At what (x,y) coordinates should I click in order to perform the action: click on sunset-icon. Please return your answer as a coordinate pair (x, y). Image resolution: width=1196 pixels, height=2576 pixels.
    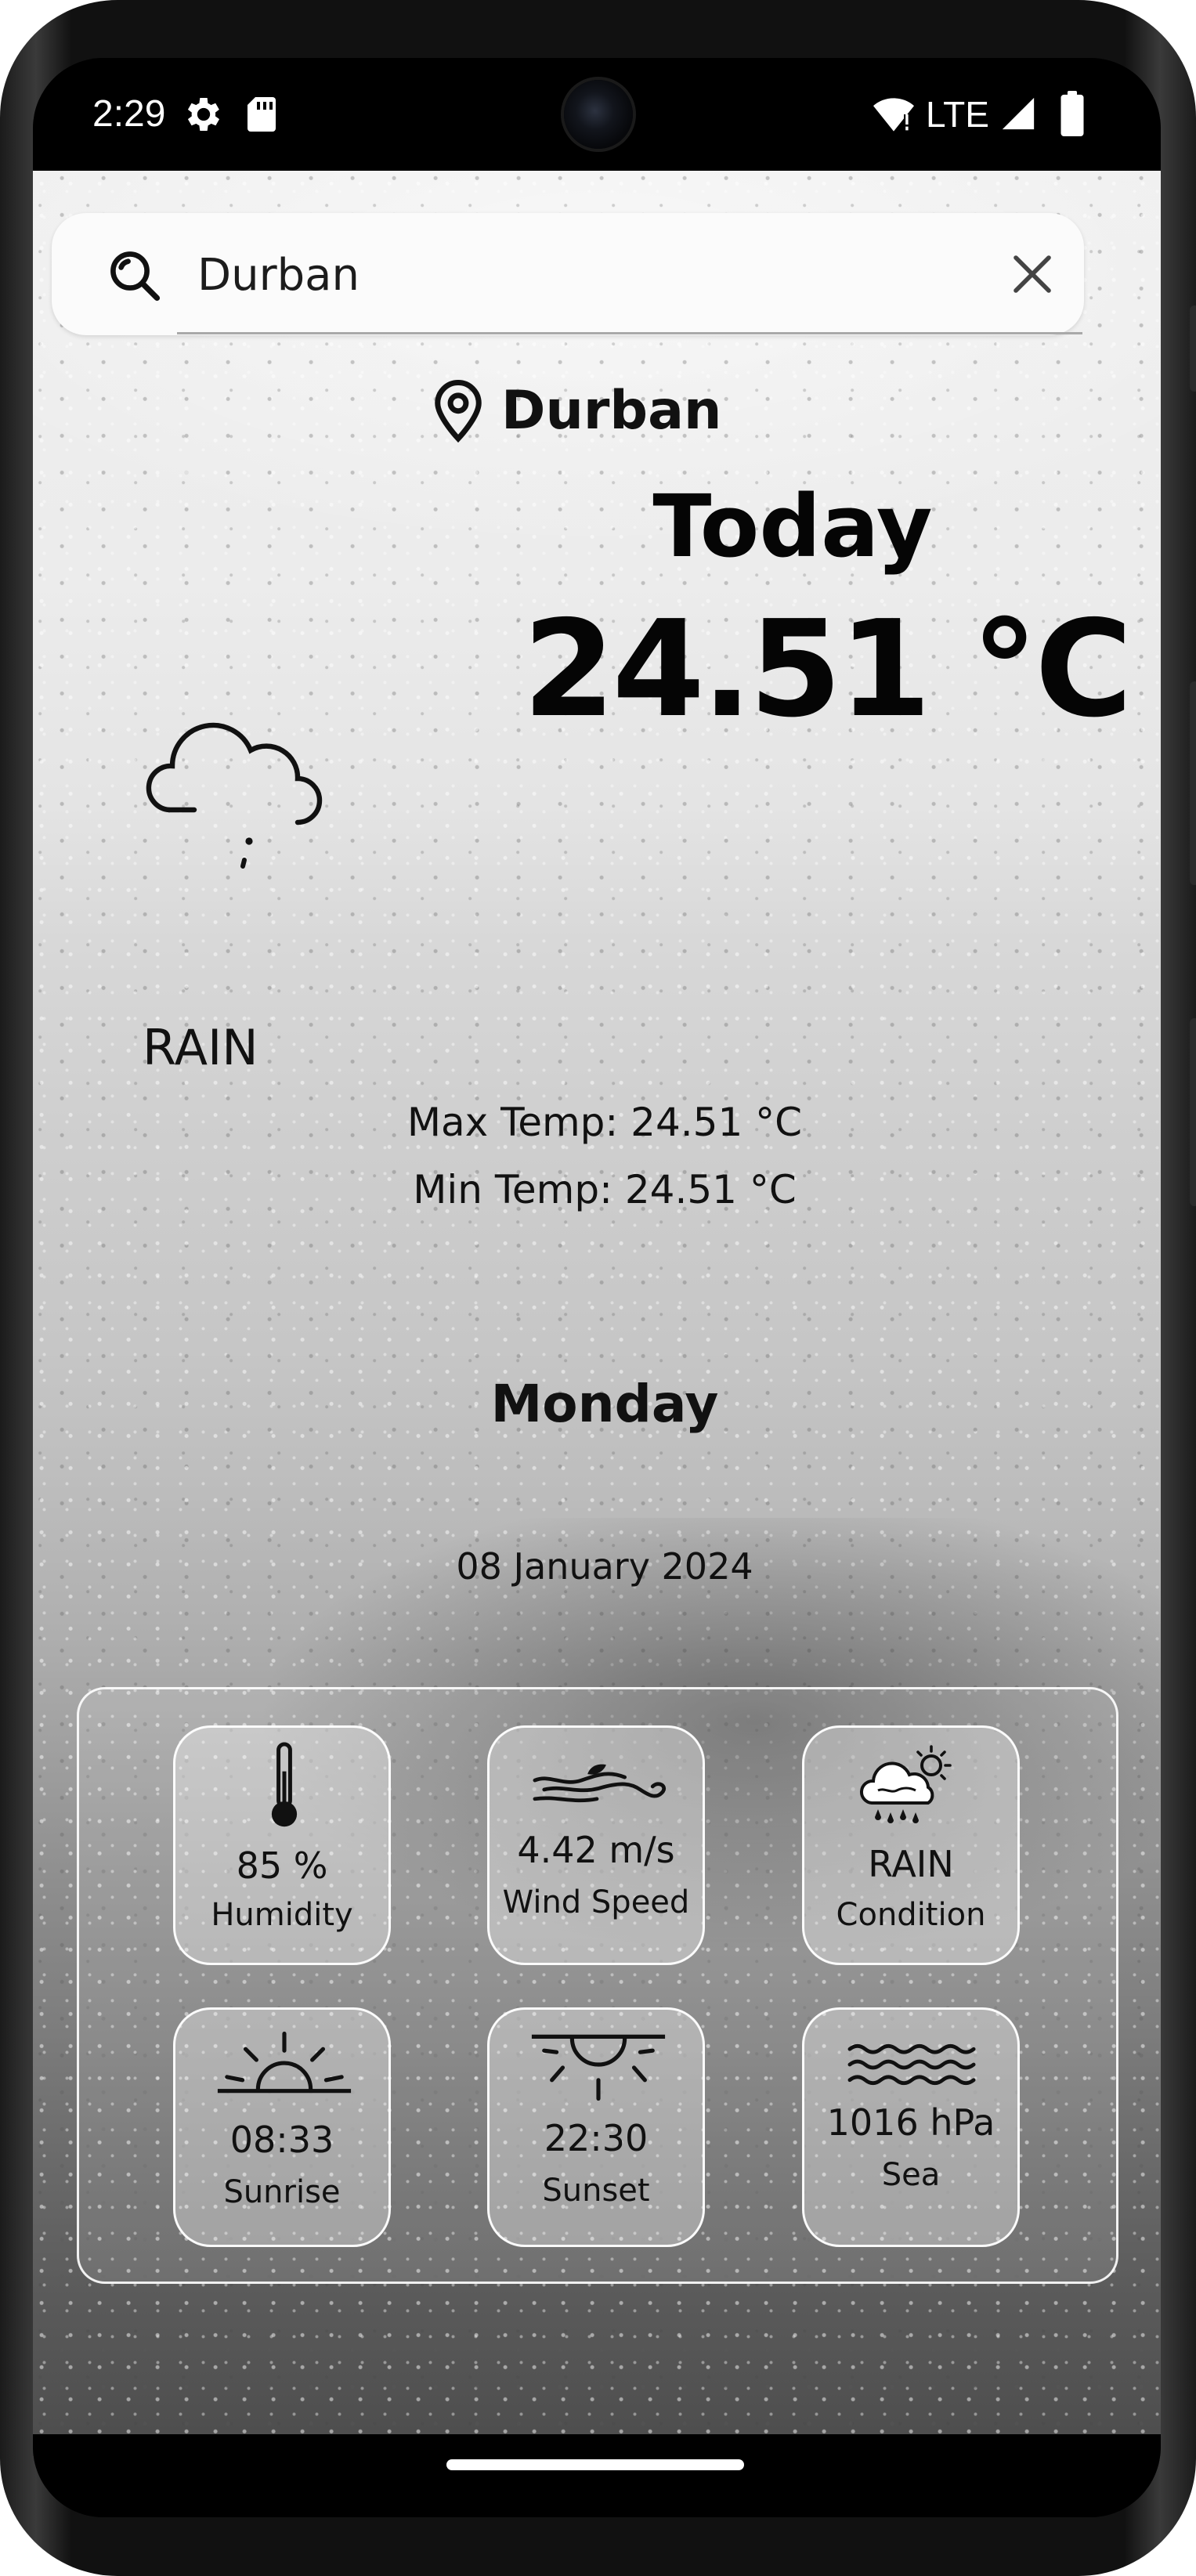
    Looking at the image, I should click on (598, 2067).